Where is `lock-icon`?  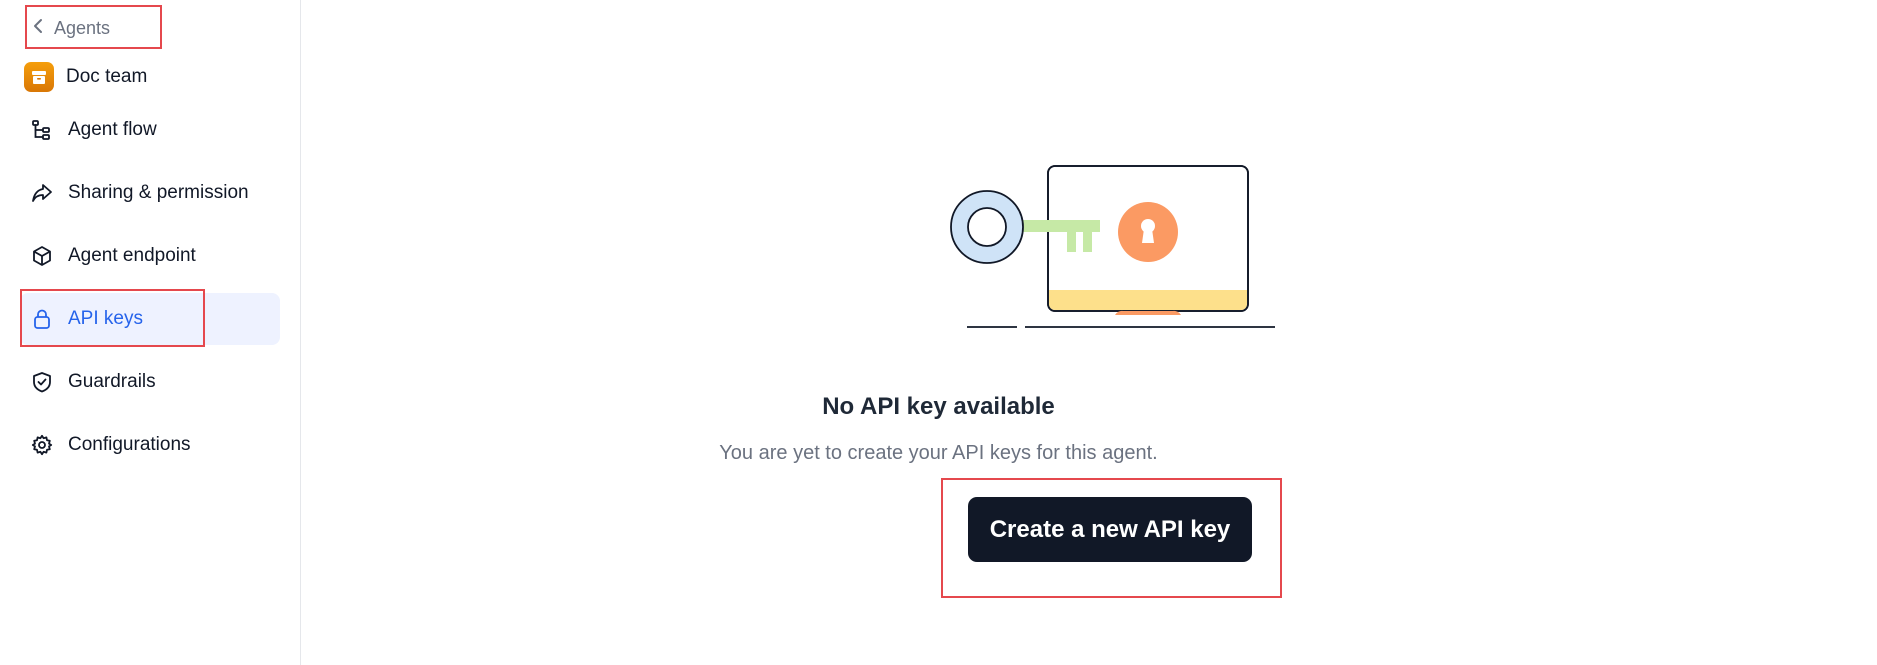 lock-icon is located at coordinates (42, 319).